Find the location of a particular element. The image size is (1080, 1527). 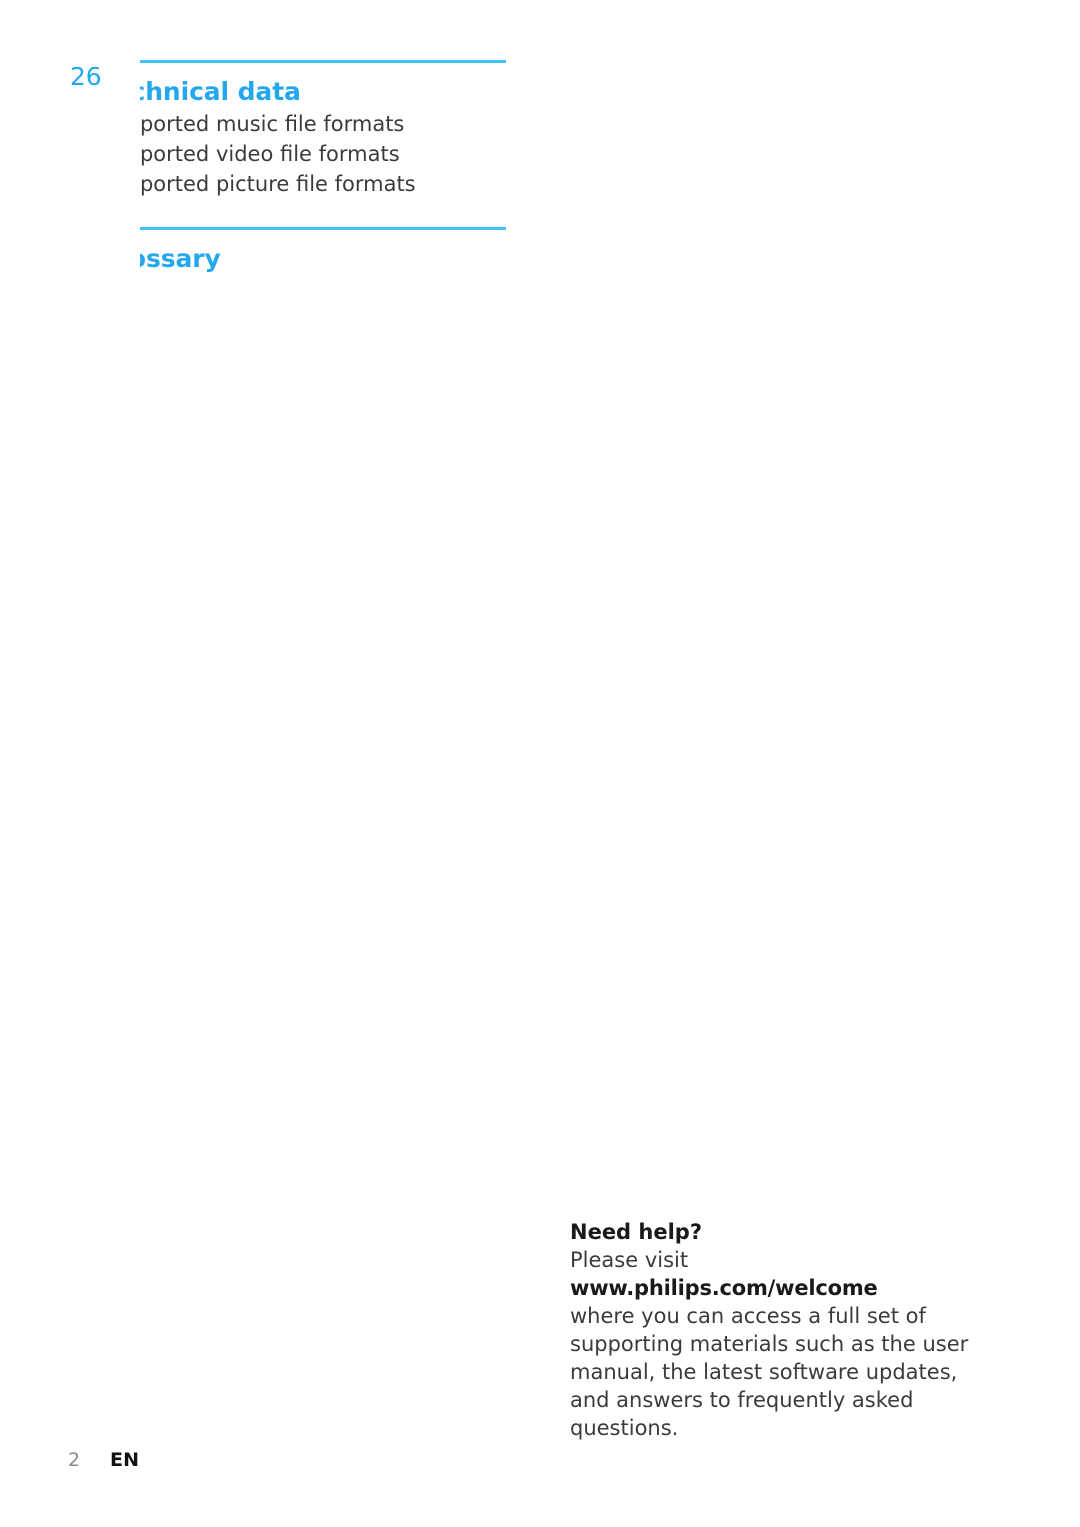

footer-language-code: EN is located at coordinates (125, 1460).